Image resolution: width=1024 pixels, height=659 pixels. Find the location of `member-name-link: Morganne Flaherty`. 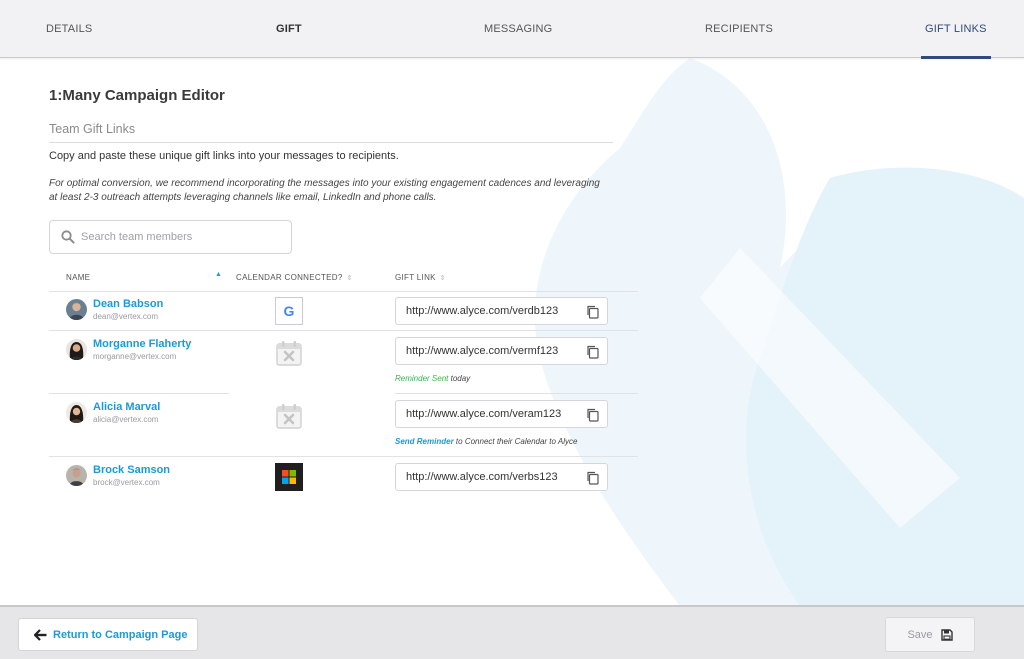

member-name-link: Morganne Flaherty is located at coordinates (142, 344).